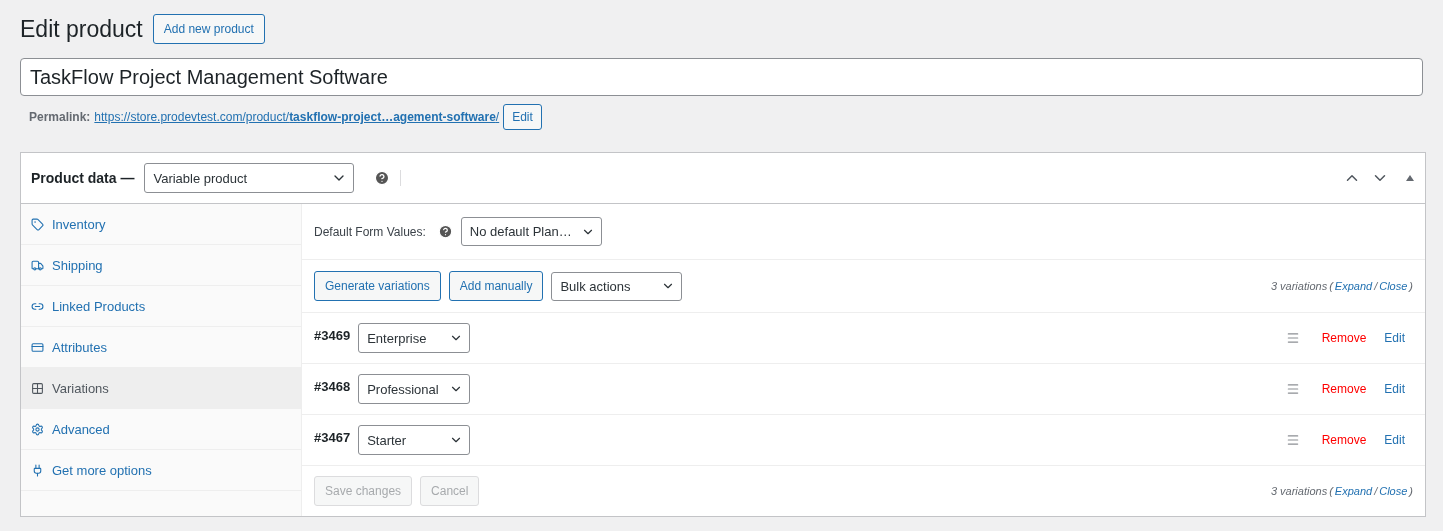 The image size is (1443, 531). I want to click on plug-icon, so click(37, 470).